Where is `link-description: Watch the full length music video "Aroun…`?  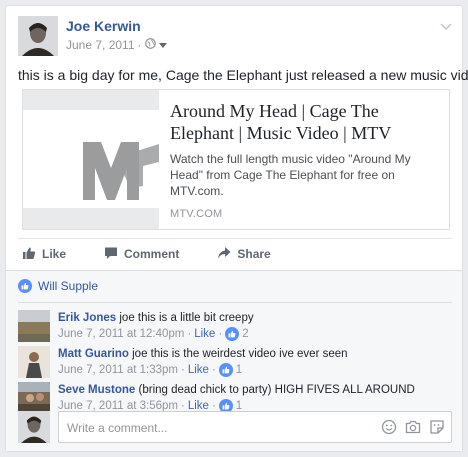
link-description: Watch the full length music video "Aroun… is located at coordinates (290, 175).